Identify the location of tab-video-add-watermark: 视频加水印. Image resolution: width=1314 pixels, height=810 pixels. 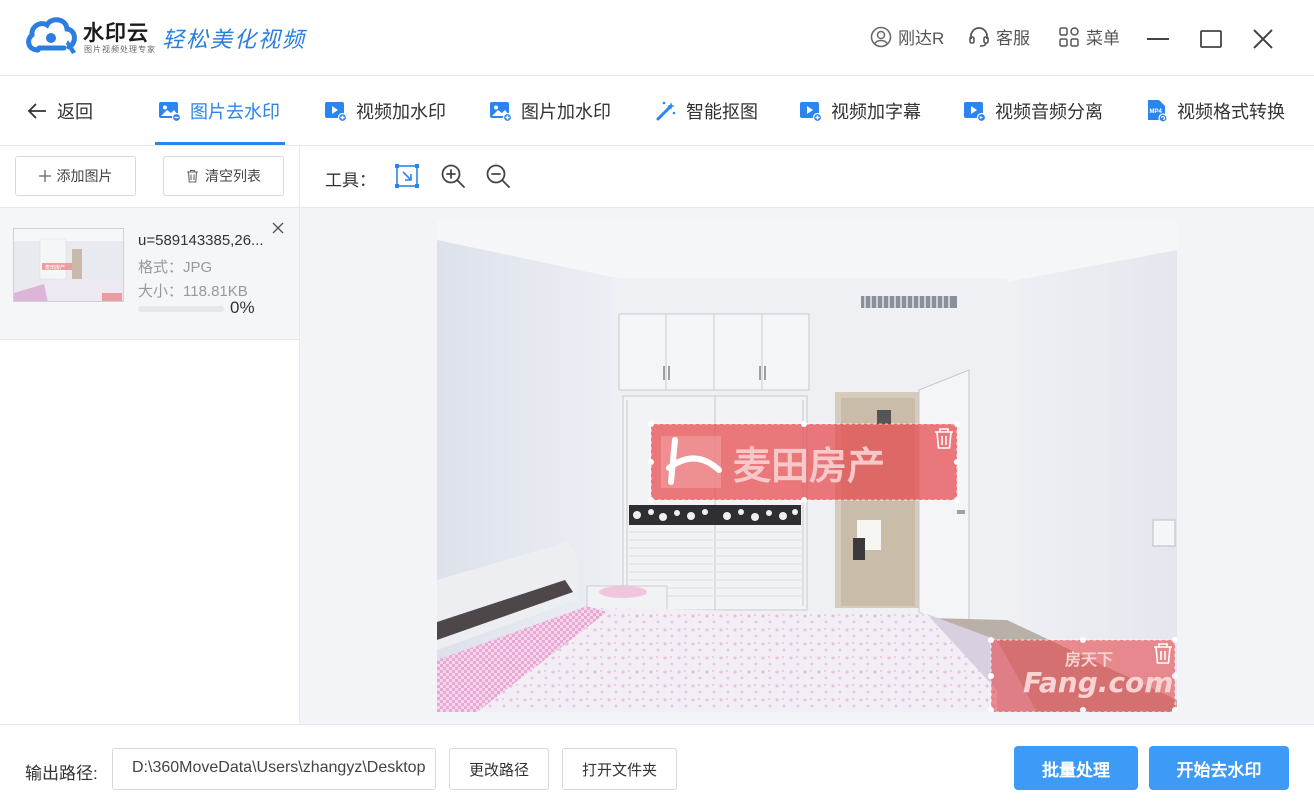
(385, 111).